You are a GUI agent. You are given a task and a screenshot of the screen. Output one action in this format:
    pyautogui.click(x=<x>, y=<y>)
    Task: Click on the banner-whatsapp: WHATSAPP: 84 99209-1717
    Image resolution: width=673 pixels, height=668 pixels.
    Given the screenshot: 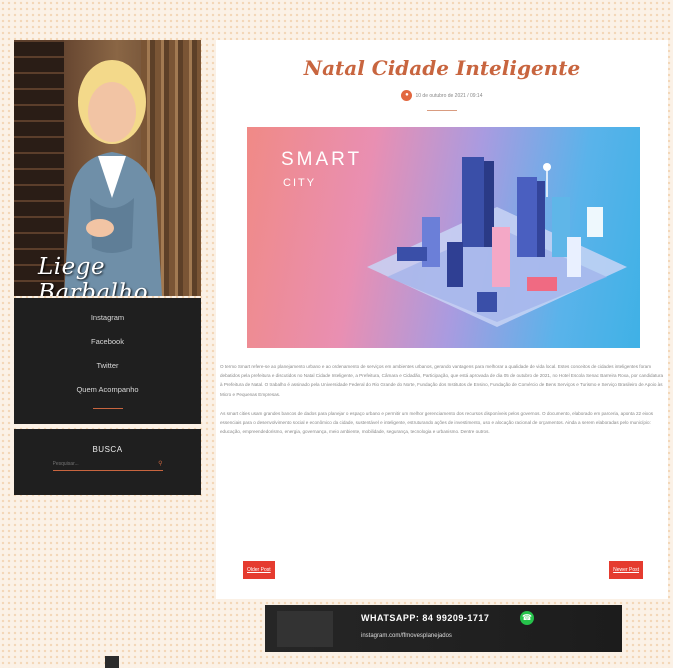 What is the action you would take?
    pyautogui.click(x=425, y=618)
    